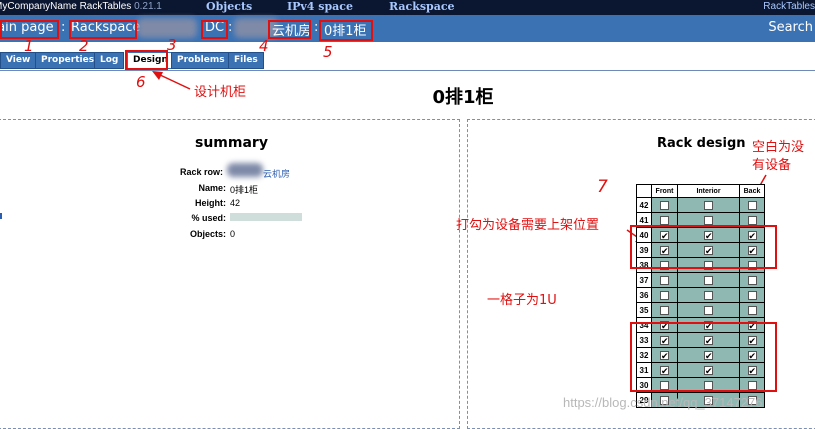 The height and width of the screenshot is (429, 815). I want to click on left-edge-mark, so click(1, 216).